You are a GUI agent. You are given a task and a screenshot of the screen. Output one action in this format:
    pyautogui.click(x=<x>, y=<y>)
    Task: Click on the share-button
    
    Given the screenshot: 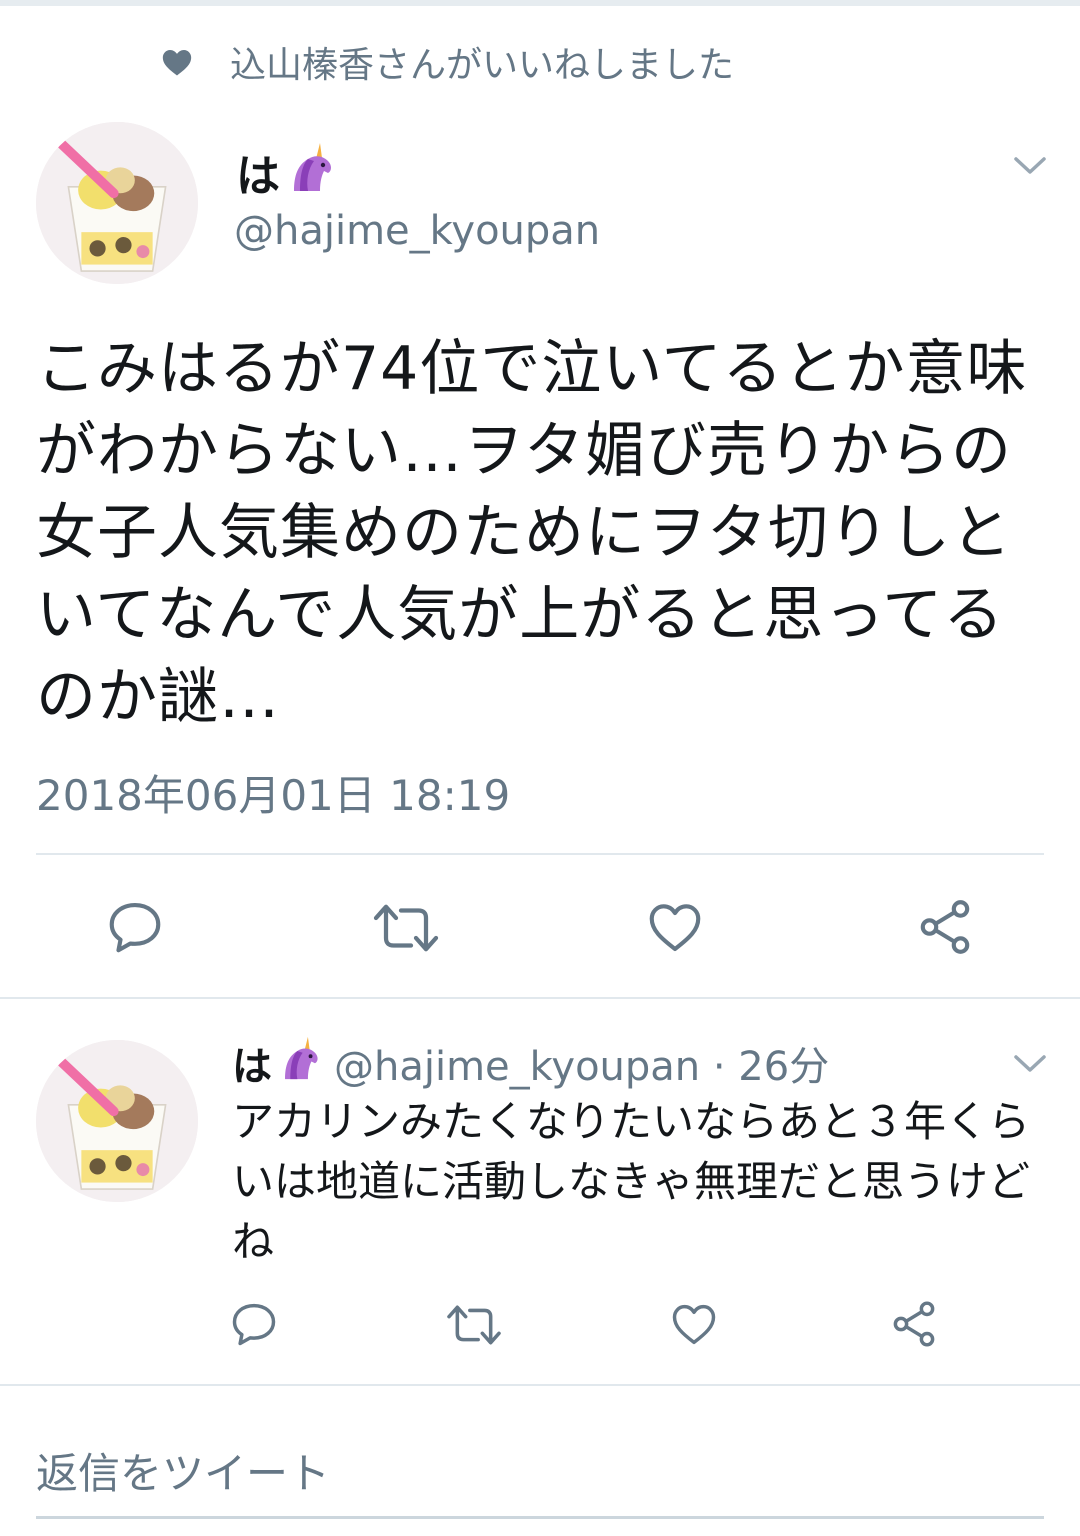 What is the action you would take?
    pyautogui.click(x=945, y=927)
    